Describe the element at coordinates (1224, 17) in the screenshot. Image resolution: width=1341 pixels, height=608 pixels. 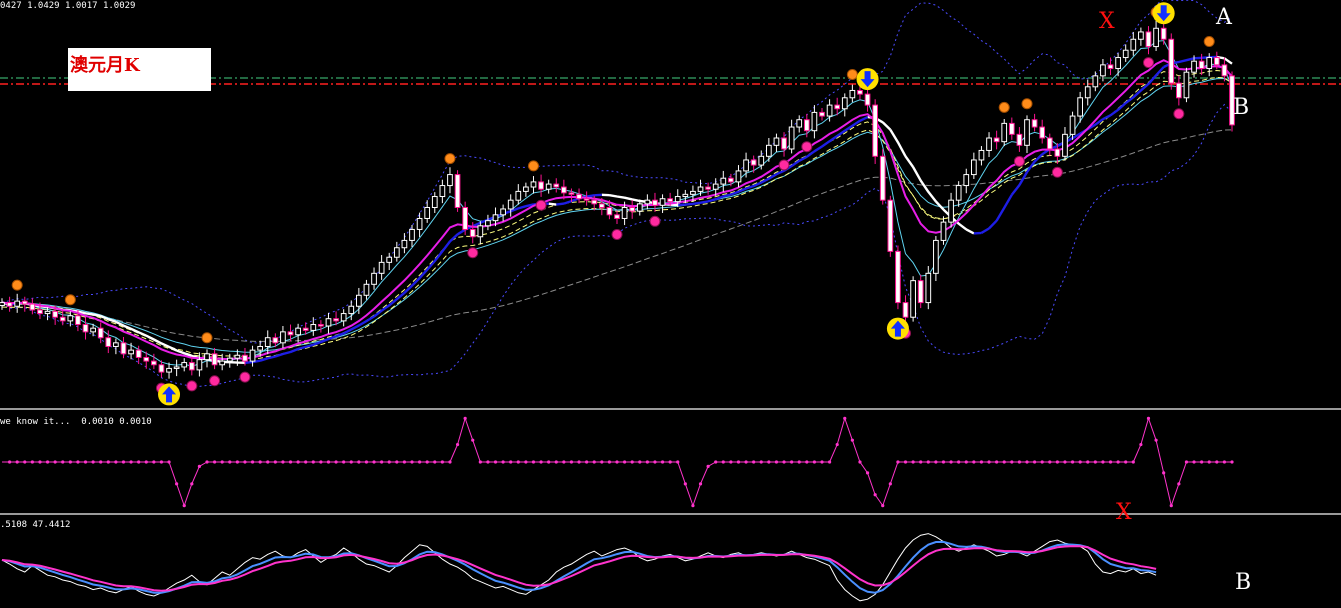
I see `annotation-a: A` at that location.